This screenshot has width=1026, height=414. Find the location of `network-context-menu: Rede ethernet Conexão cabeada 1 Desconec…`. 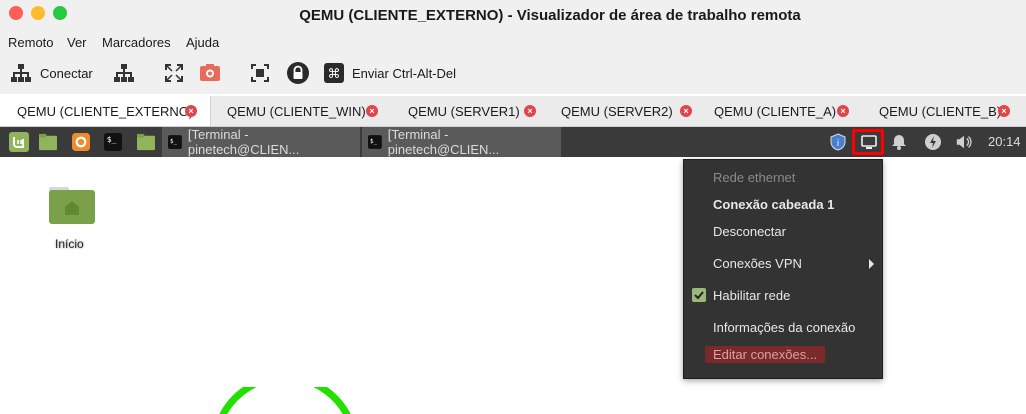

network-context-menu: Rede ethernet Conexão cabeada 1 Desconec… is located at coordinates (783, 269).